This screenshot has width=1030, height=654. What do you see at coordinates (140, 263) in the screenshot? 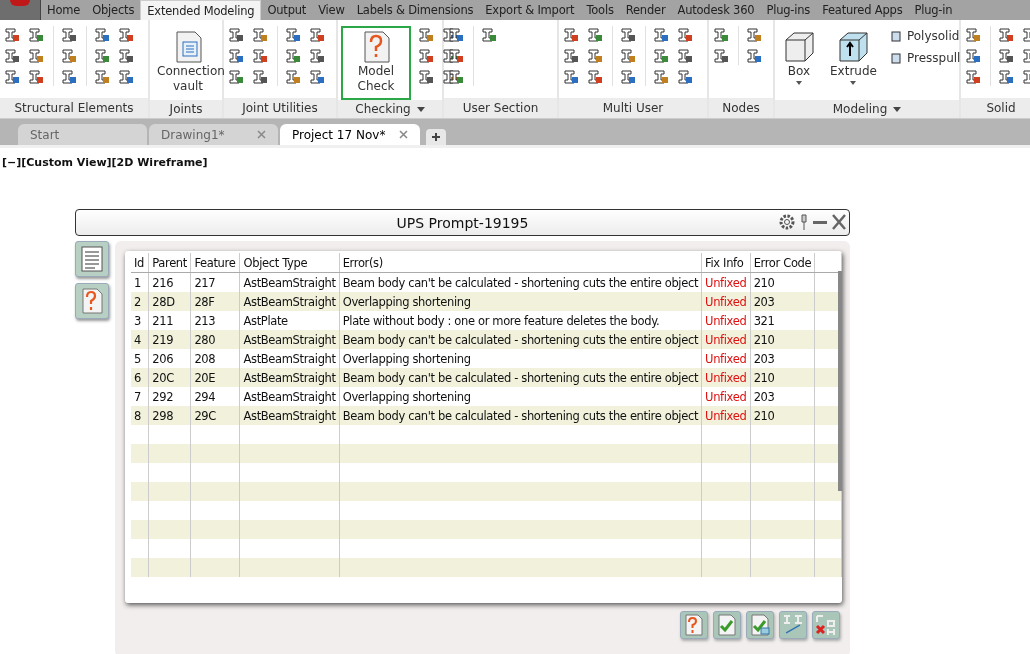
I see `column-header: Id` at bounding box center [140, 263].